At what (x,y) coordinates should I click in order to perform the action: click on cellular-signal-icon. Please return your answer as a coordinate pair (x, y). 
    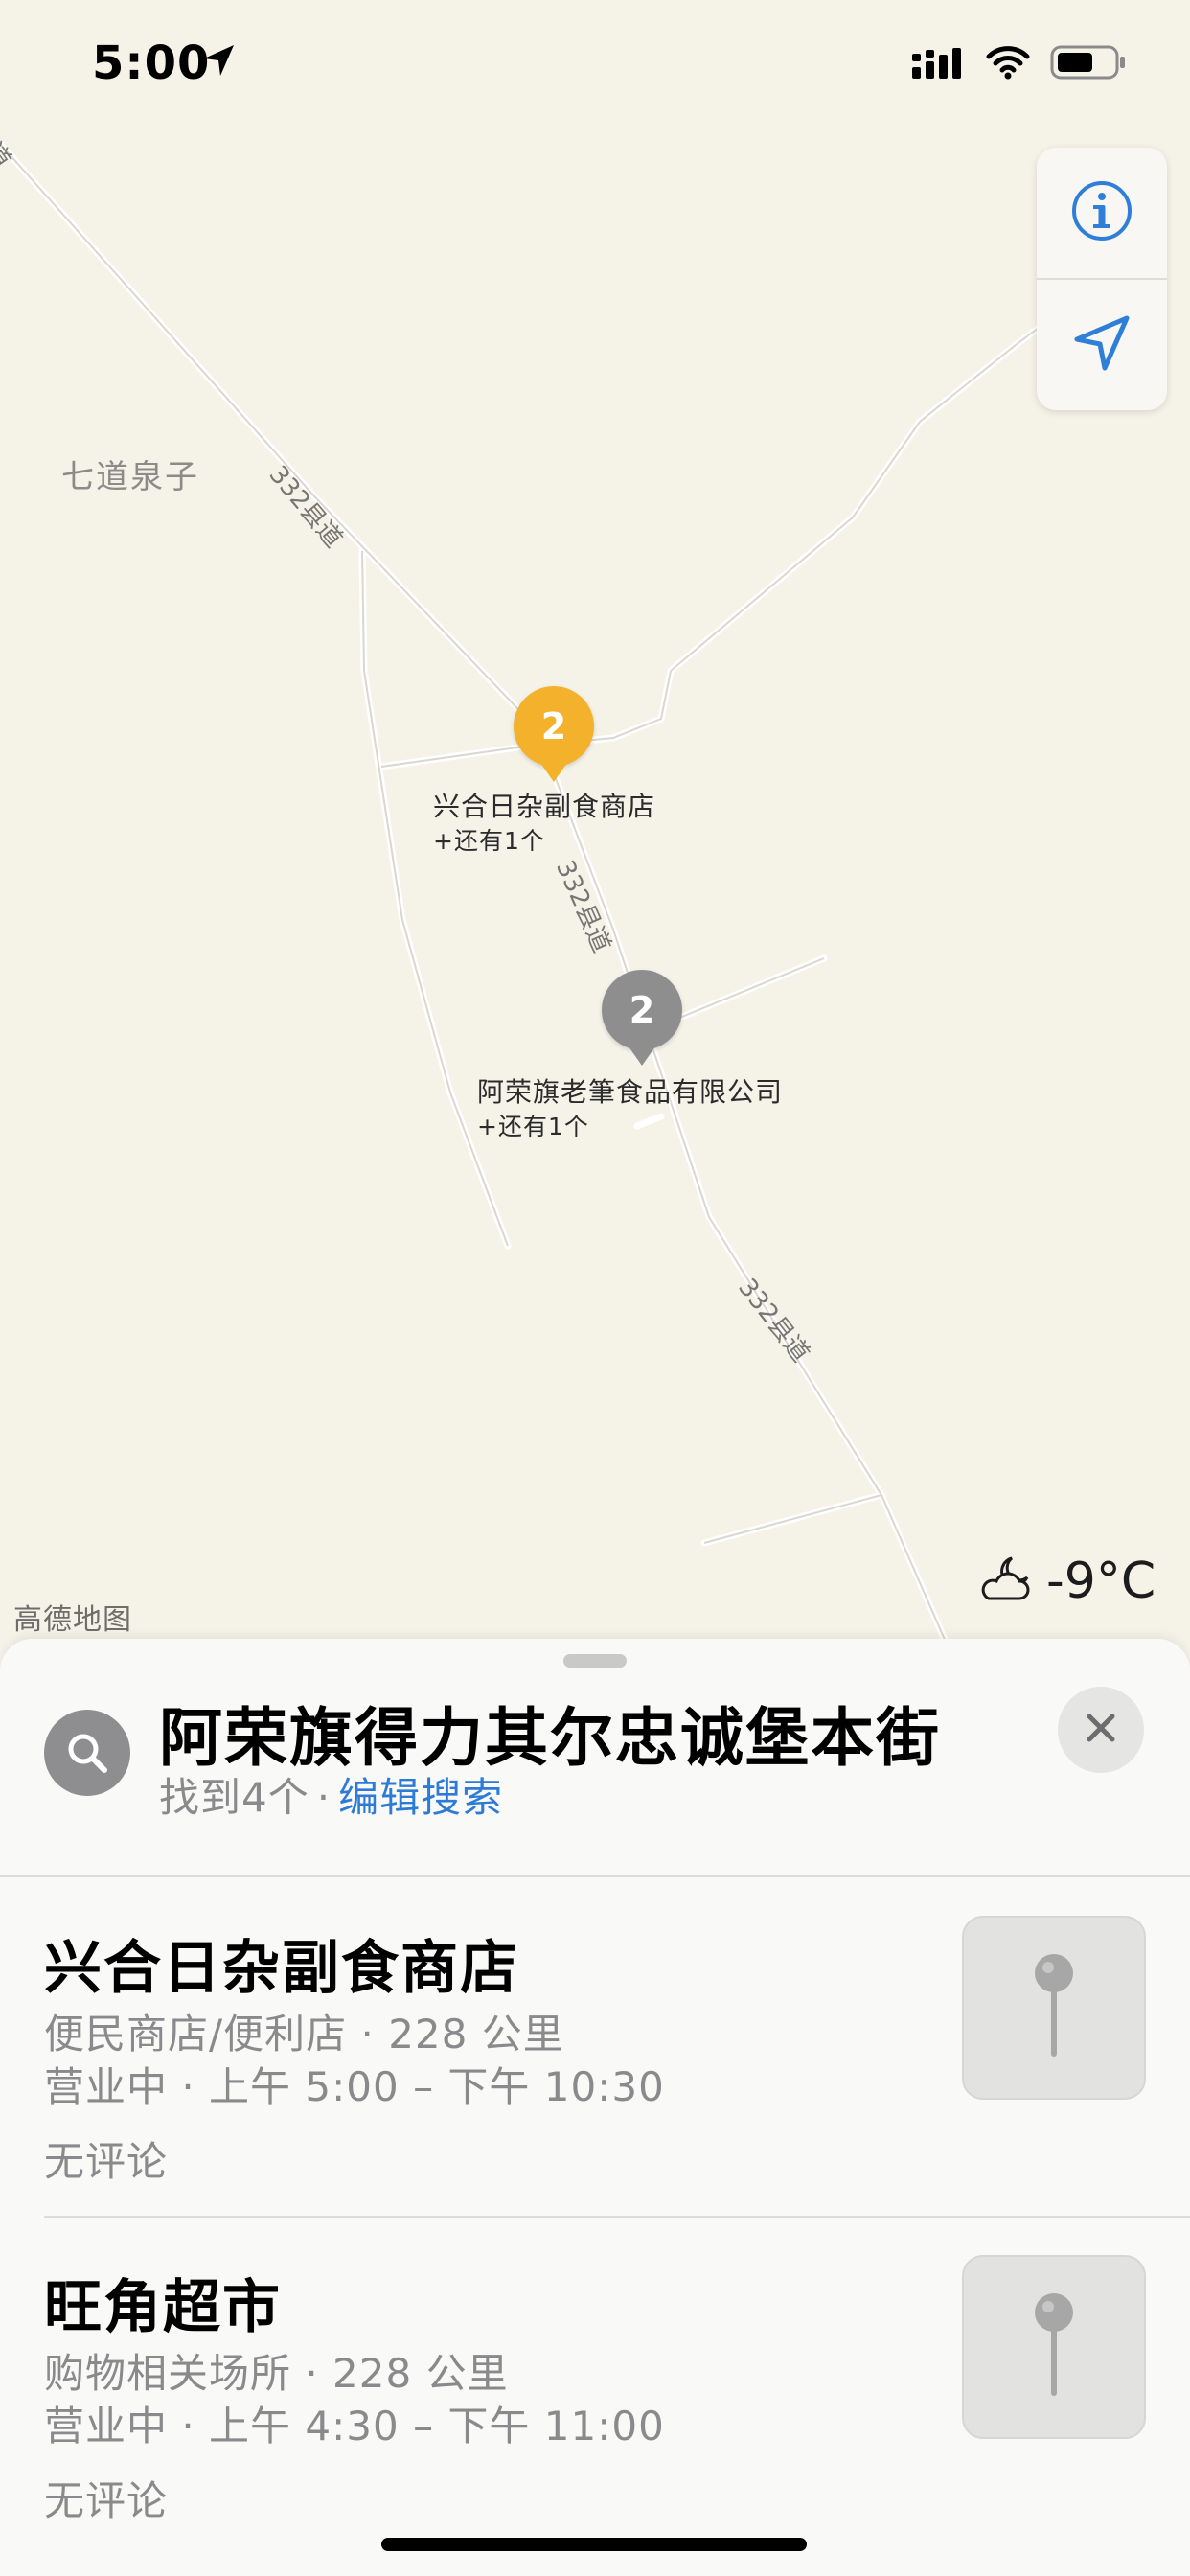
    Looking at the image, I should click on (939, 64).